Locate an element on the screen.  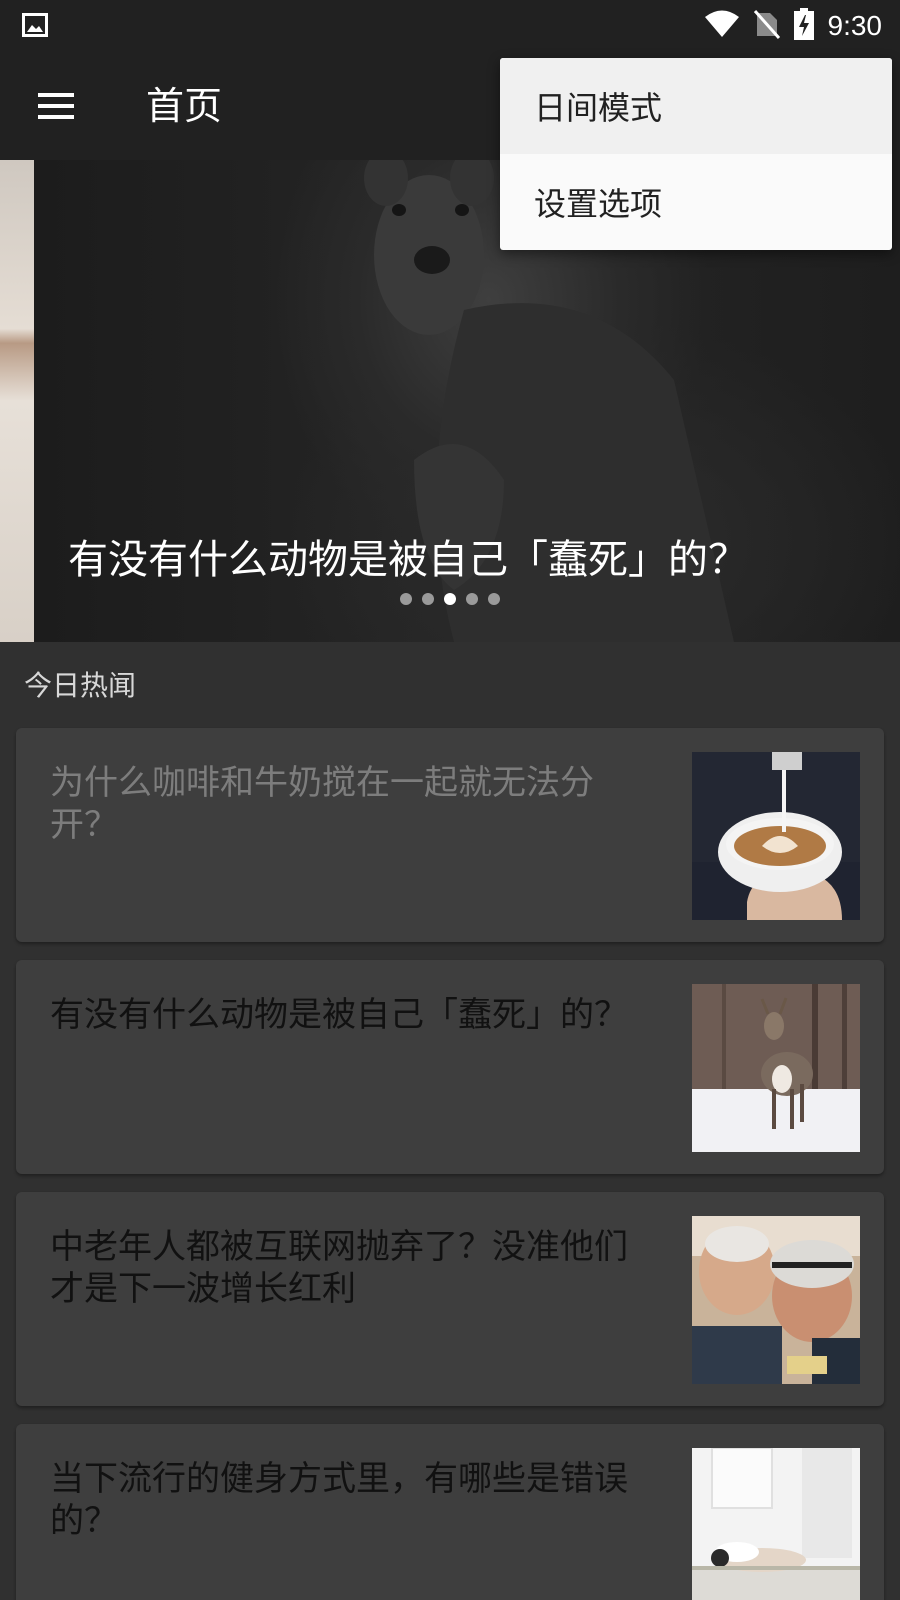
story-card: 为什么咖啡和牛奶搅在一起就无法分开？ is located at coordinates (450, 835).